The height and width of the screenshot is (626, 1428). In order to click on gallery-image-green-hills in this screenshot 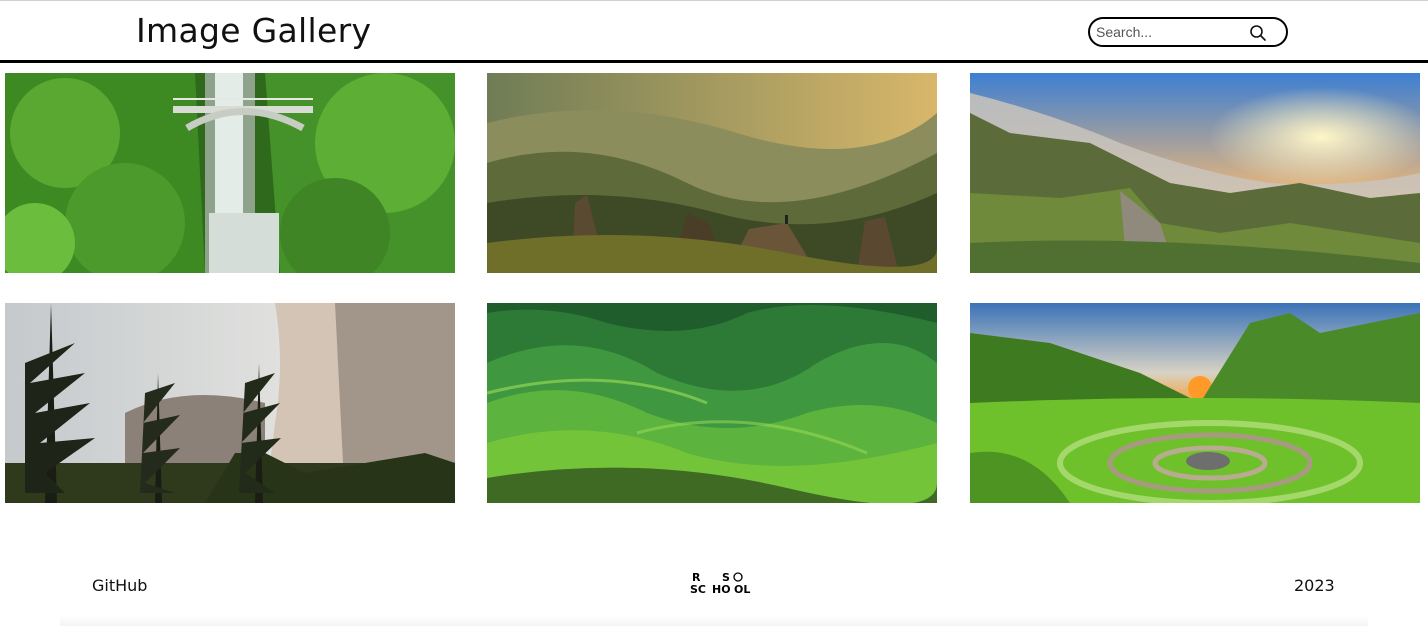, I will do `click(712, 403)`.